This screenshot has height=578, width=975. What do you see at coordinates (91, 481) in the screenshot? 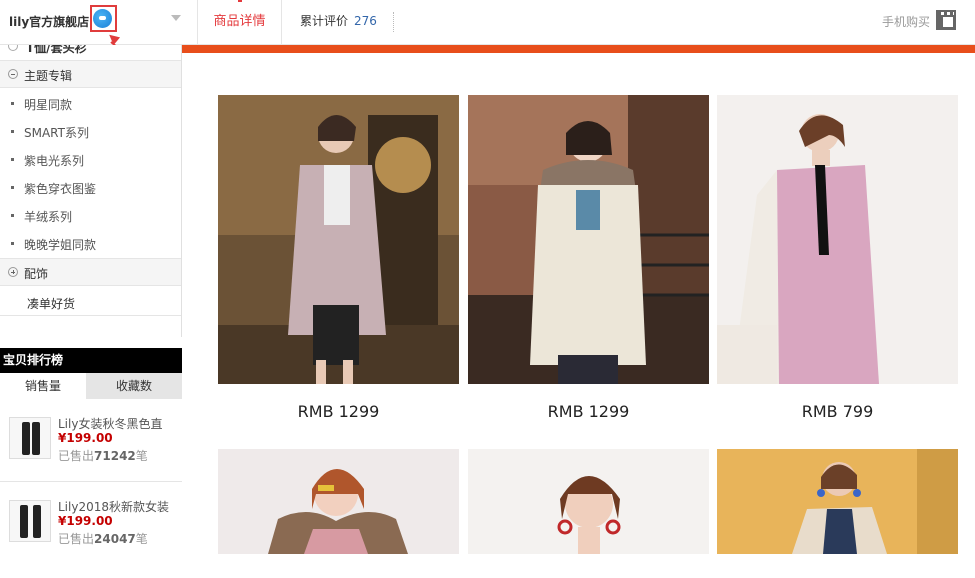
I see `divider` at bounding box center [91, 481].